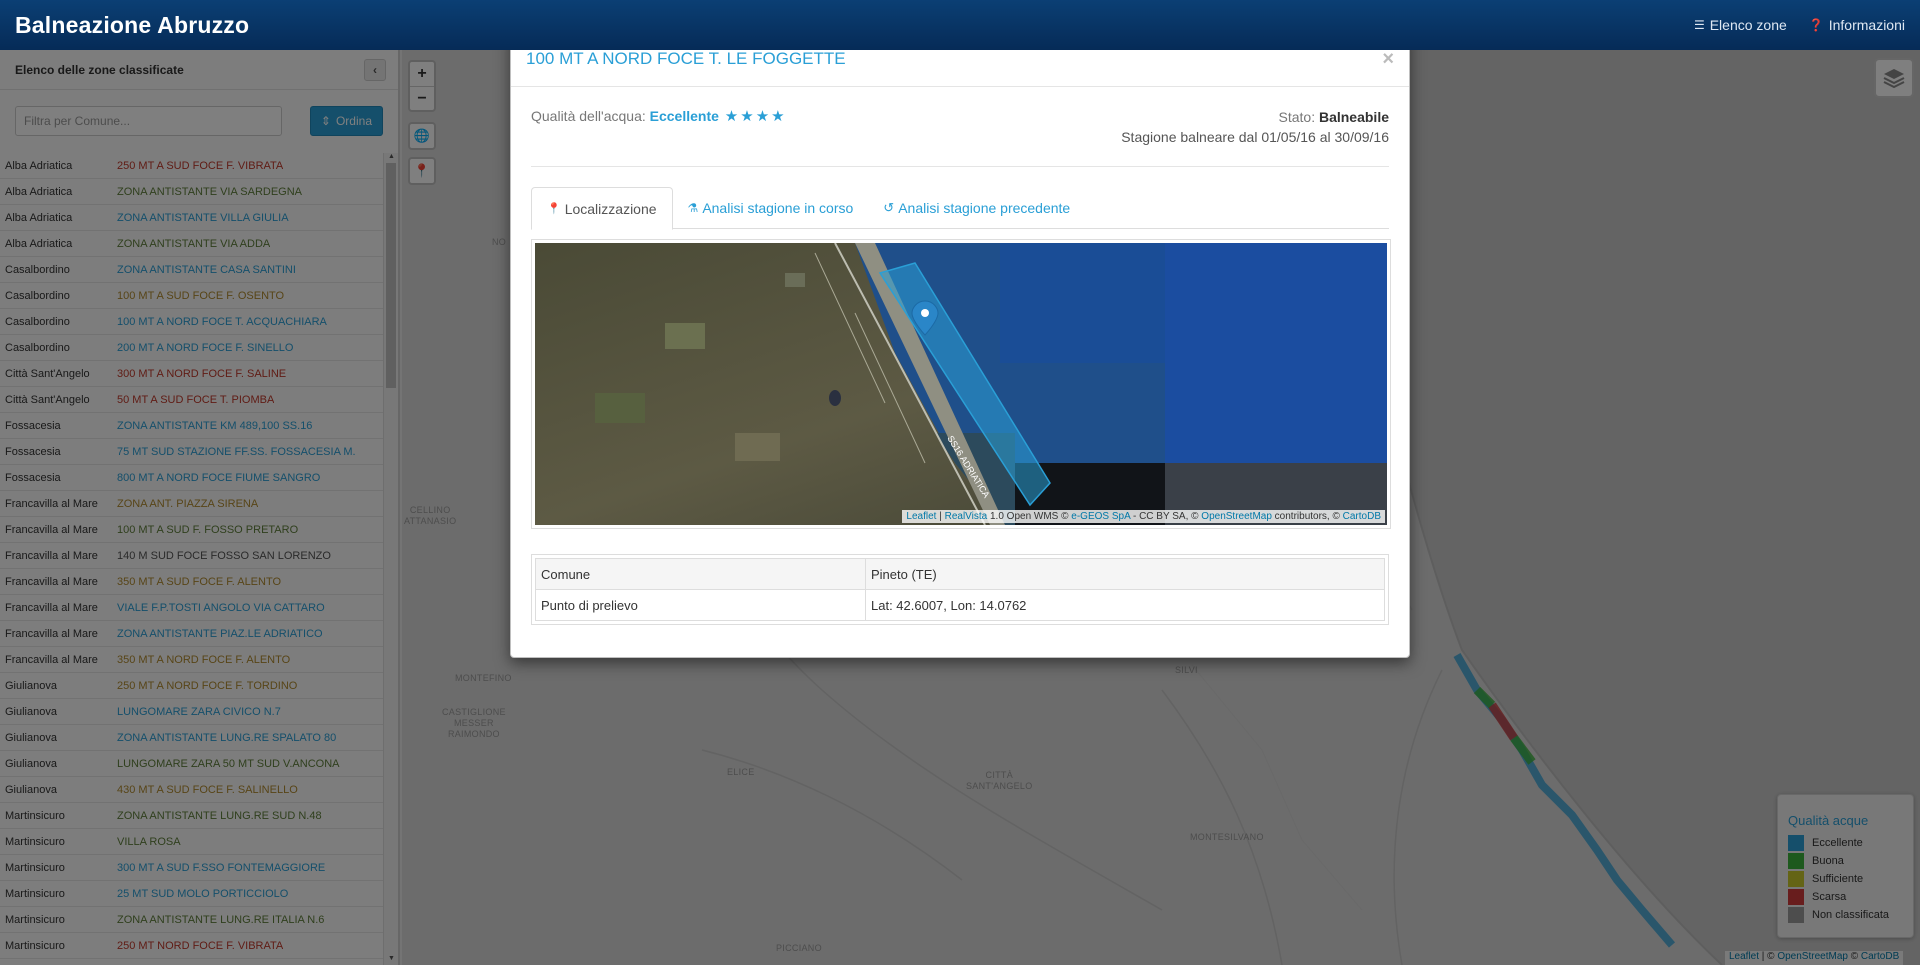 Image resolution: width=1920 pixels, height=965 pixels. What do you see at coordinates (778, 208) in the screenshot?
I see `tab-analisi-in-corso-label: Analisi stagione in corso` at bounding box center [778, 208].